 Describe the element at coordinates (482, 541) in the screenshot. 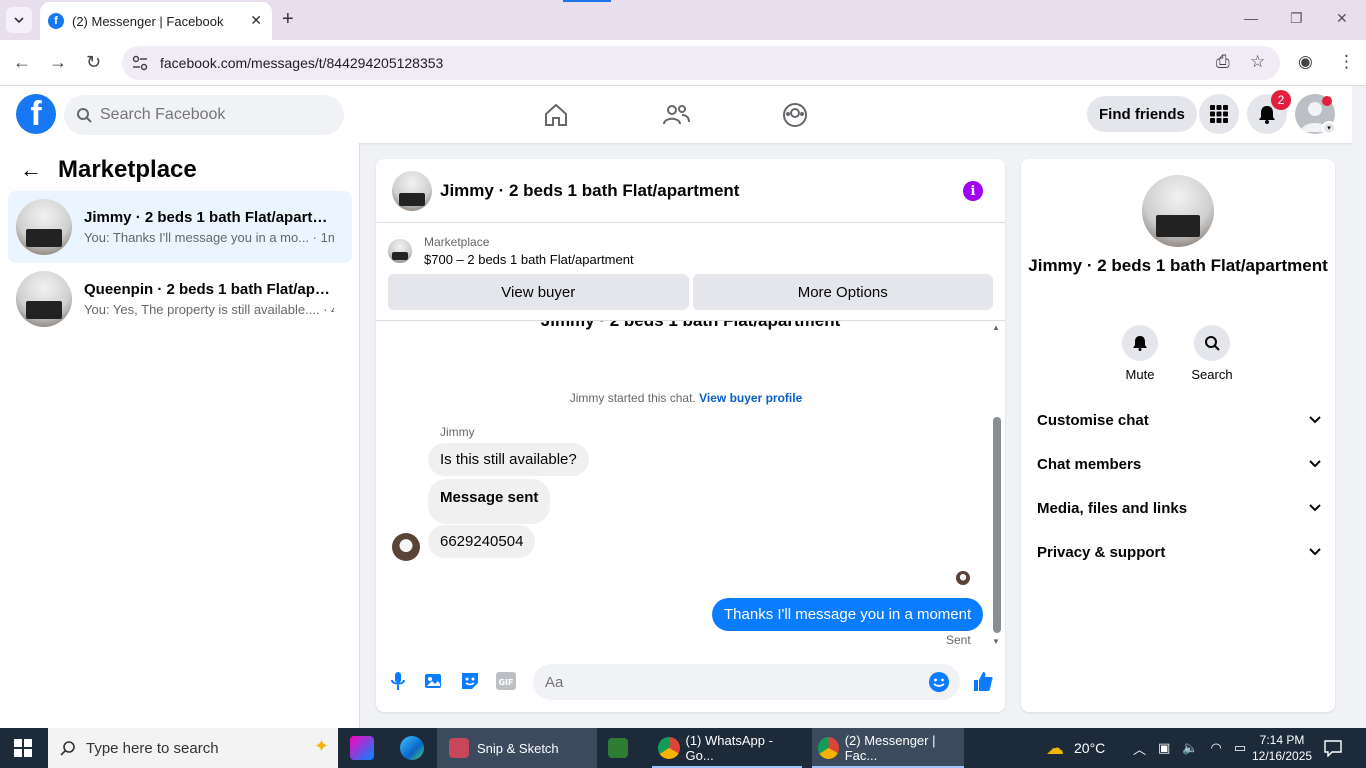

I see `incoming-message: 6629240504` at that location.